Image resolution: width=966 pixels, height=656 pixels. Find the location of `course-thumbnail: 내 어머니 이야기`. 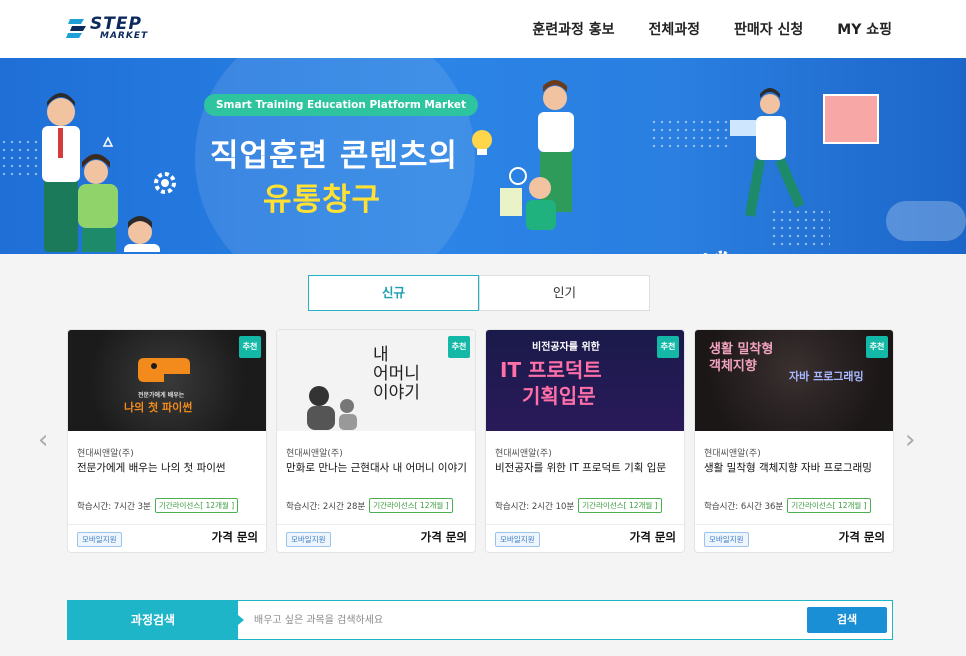

course-thumbnail: 내 어머니 이야기 is located at coordinates (376, 380).